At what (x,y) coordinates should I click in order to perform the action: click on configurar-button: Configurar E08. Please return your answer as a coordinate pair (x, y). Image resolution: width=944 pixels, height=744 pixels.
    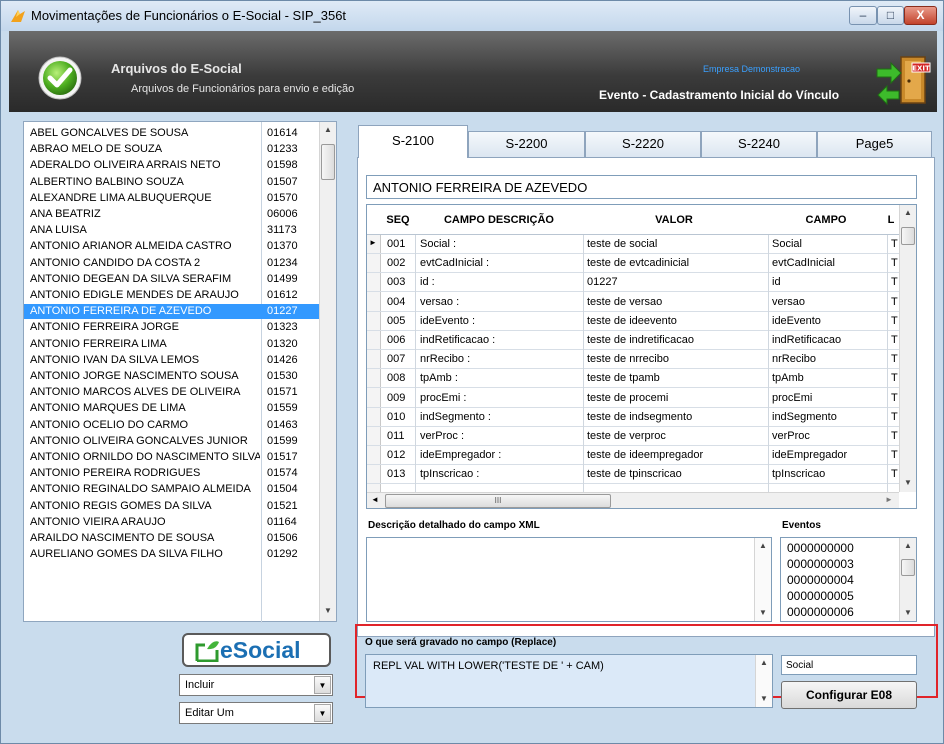
    Looking at the image, I should click on (849, 695).